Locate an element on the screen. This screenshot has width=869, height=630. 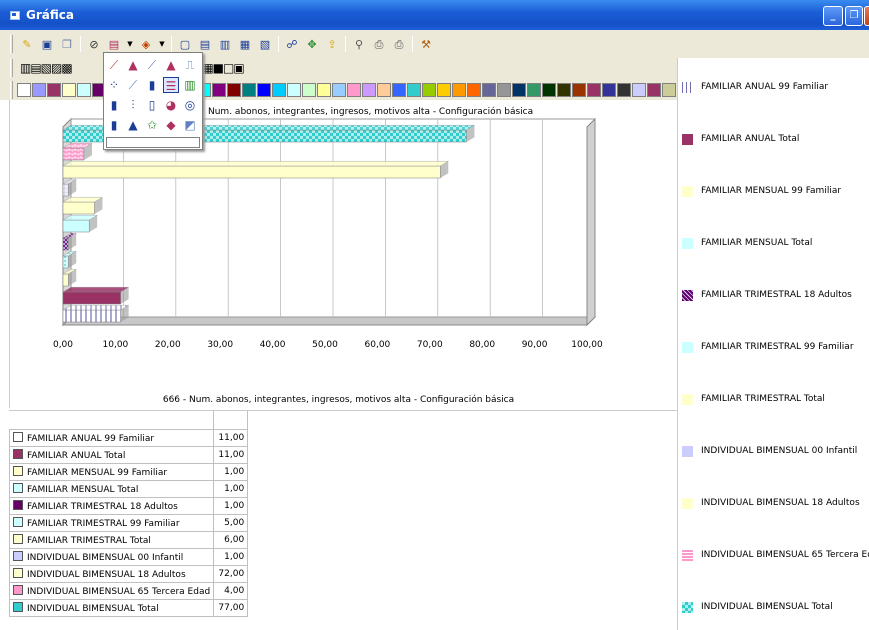
hammer-icon: ⚒ is located at coordinates (426, 44).